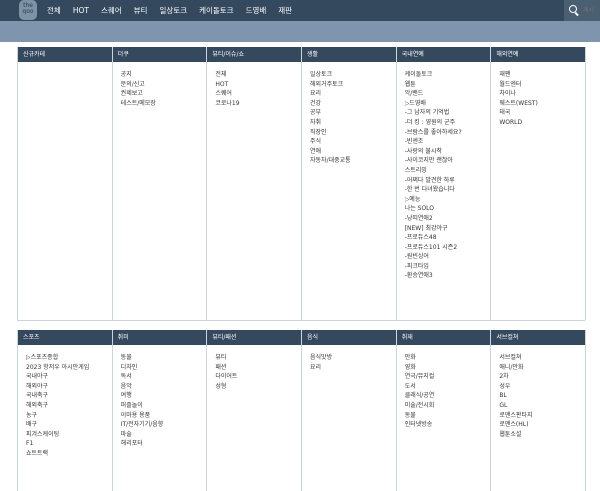 The height and width of the screenshot is (491, 600). Describe the element at coordinates (54, 10) in the screenshot. I see `nav-all: 전체` at that location.